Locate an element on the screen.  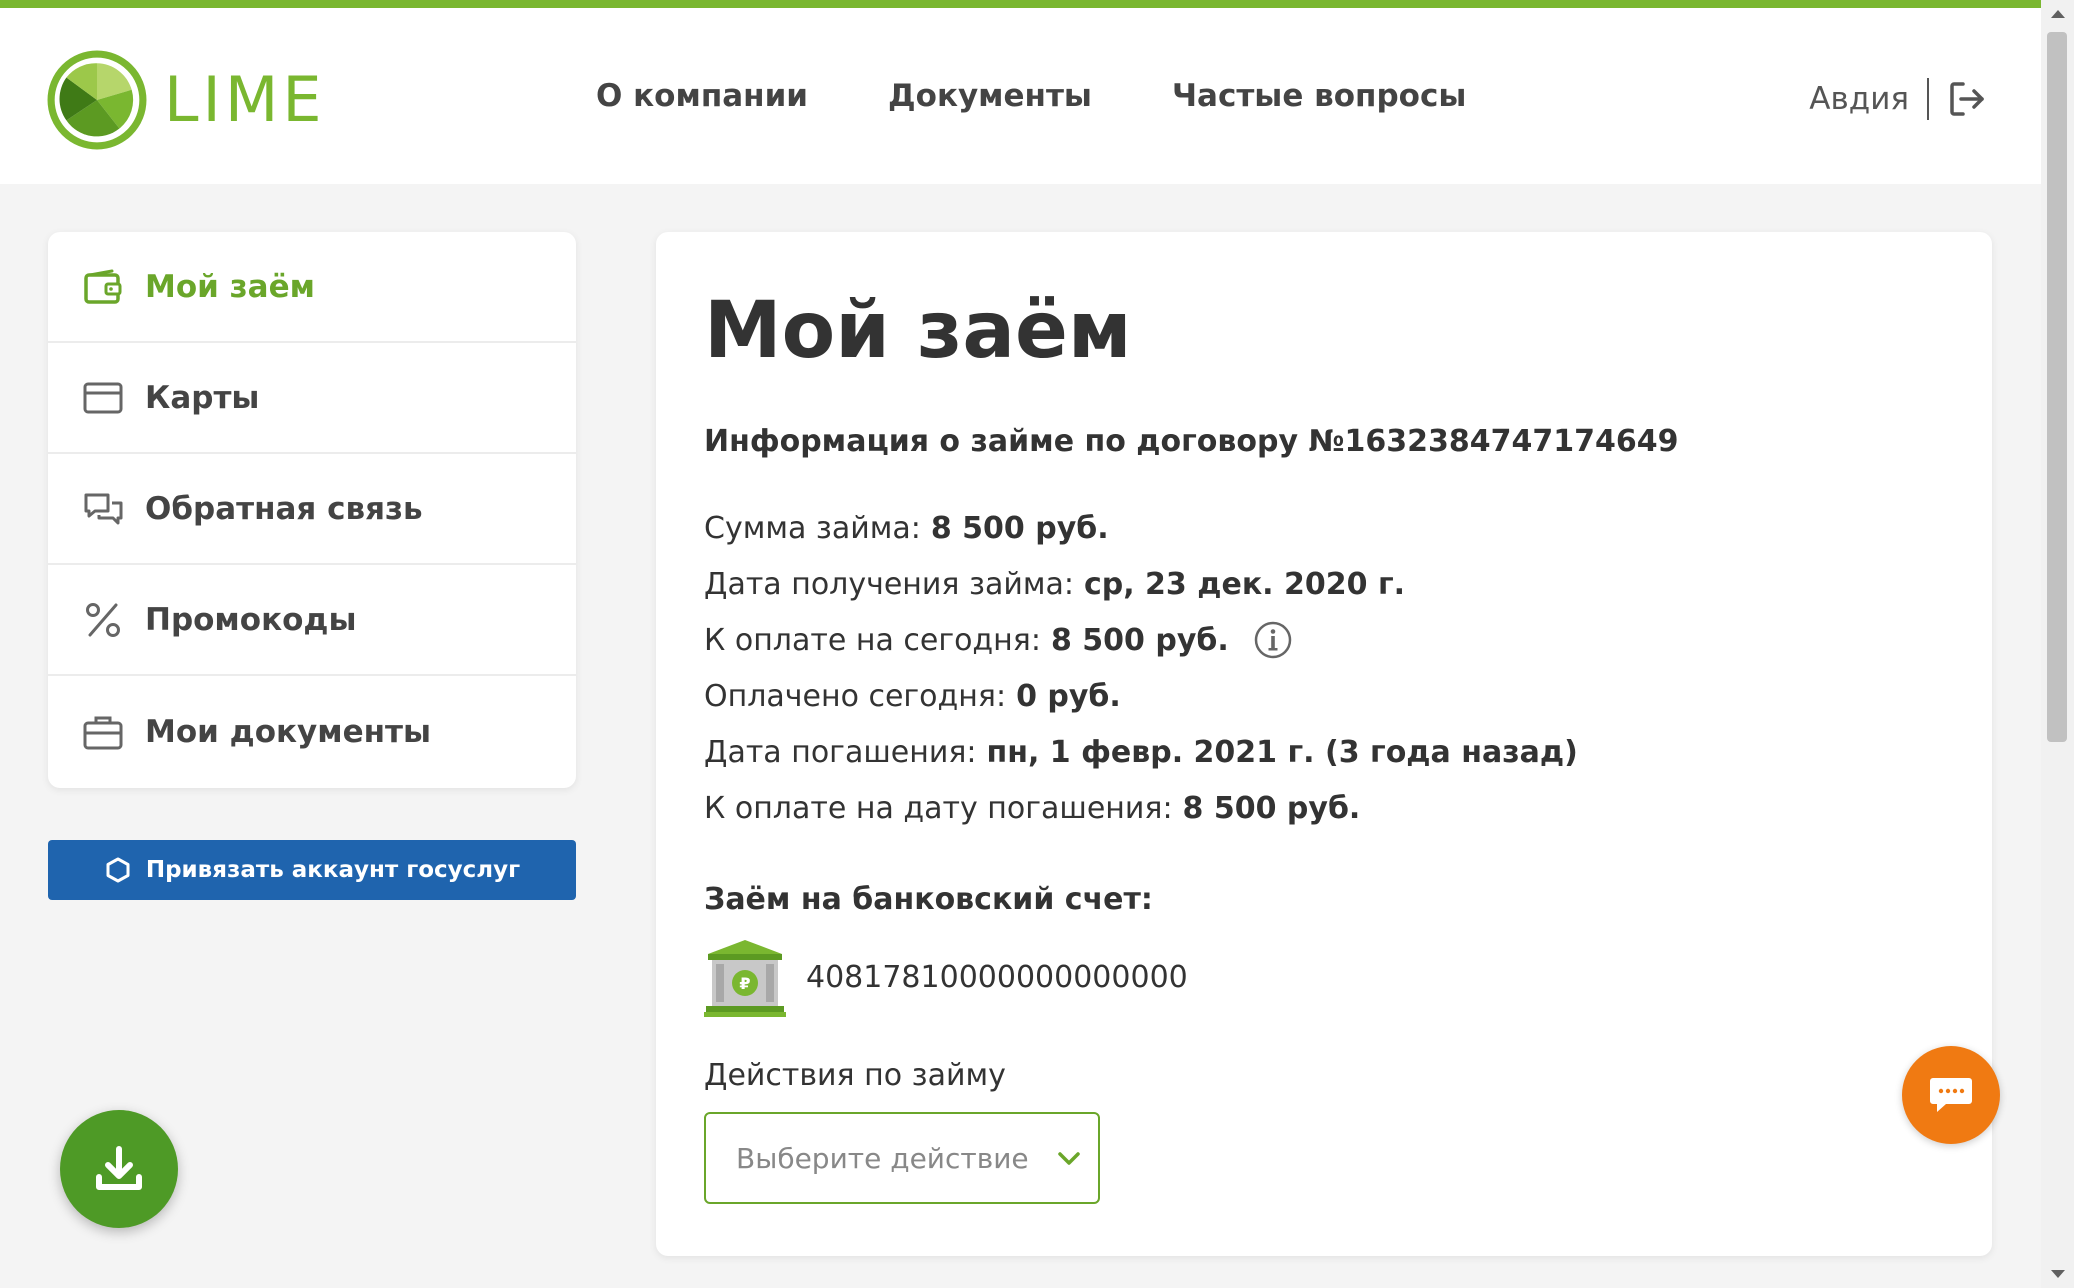
sidebar-item-my-documents: Мои документы is located at coordinates (312, 732).